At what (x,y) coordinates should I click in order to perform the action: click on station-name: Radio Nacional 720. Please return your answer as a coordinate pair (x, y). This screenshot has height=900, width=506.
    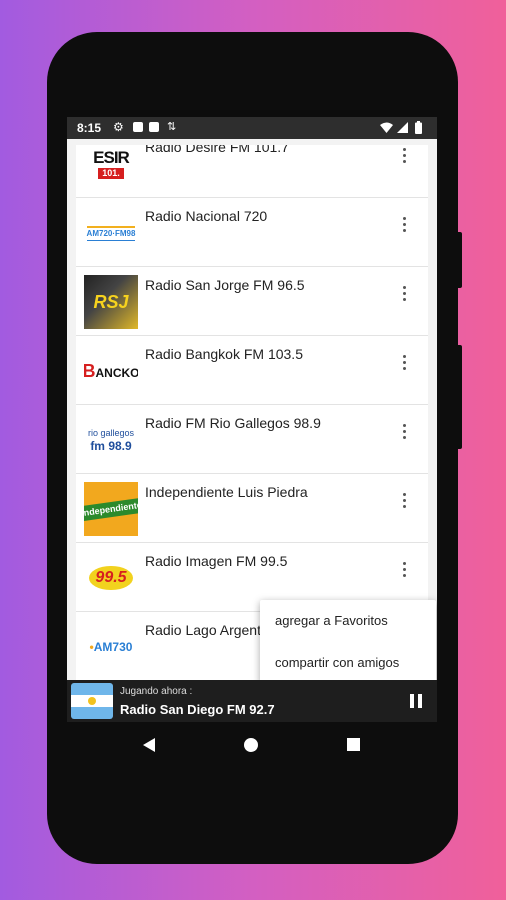
    Looking at the image, I should click on (206, 216).